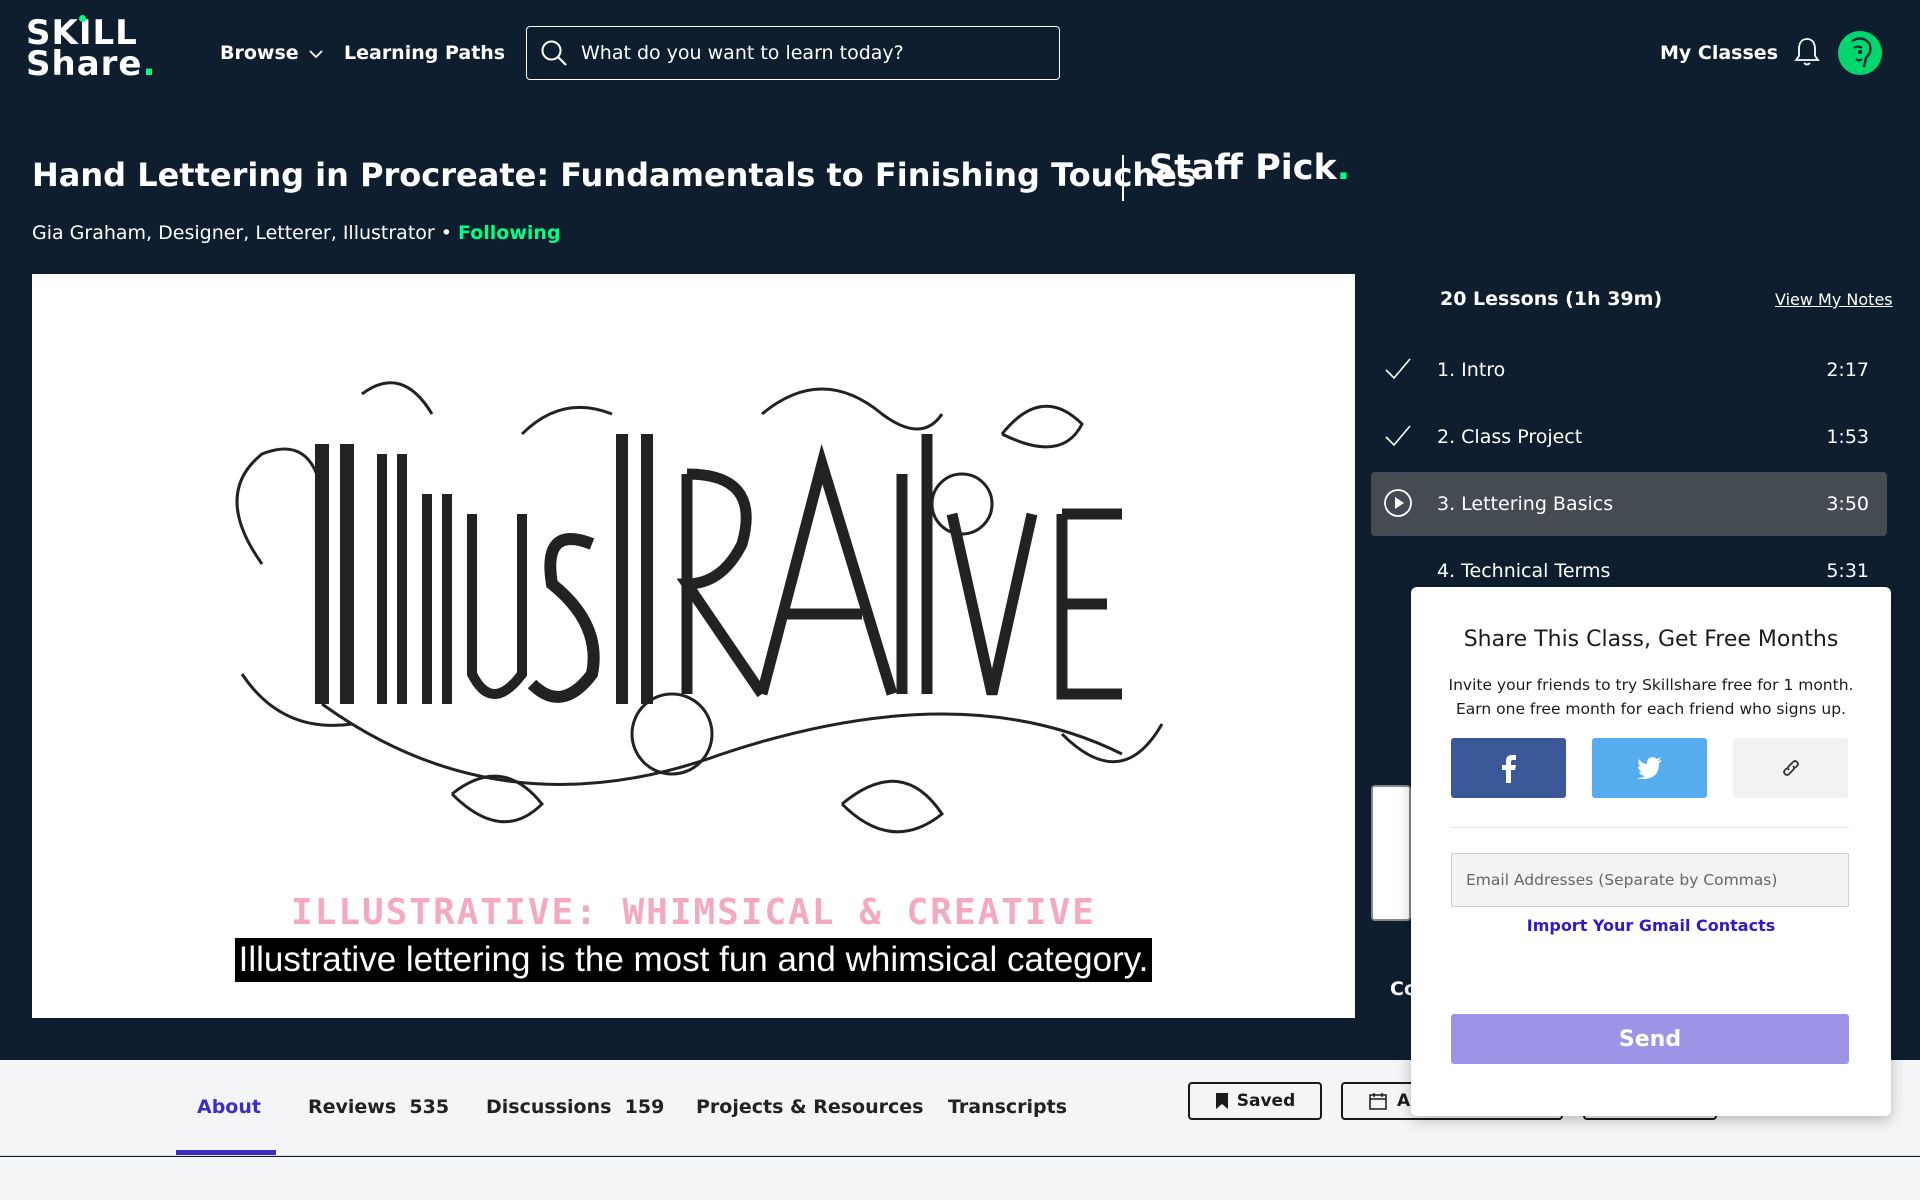 The image size is (1920, 1200). I want to click on facebook-icon, so click(1508, 769).